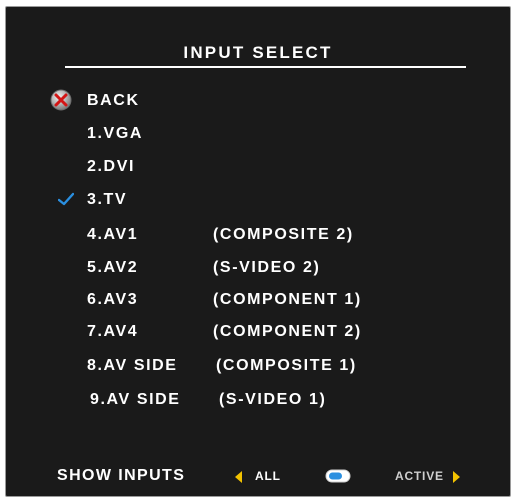 Image resolution: width=516 pixels, height=503 pixels. I want to click on menu-item-av4-detail: (COMPONENT 2), so click(287, 331).